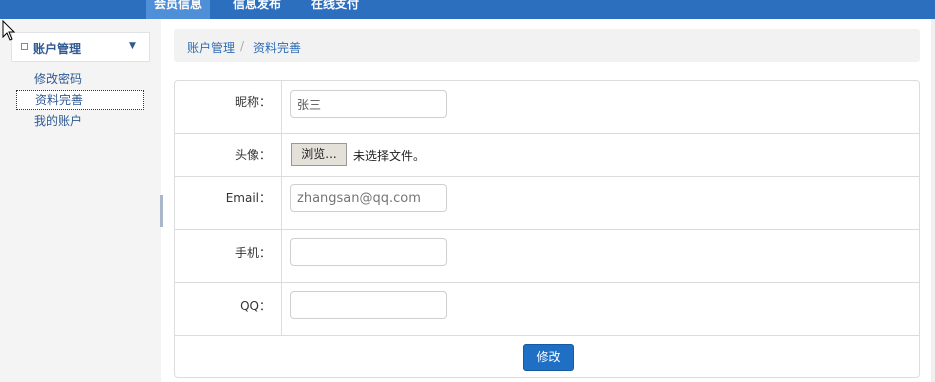 This screenshot has height=382, width=935. I want to click on form-row-qq: QQ：, so click(547, 309).